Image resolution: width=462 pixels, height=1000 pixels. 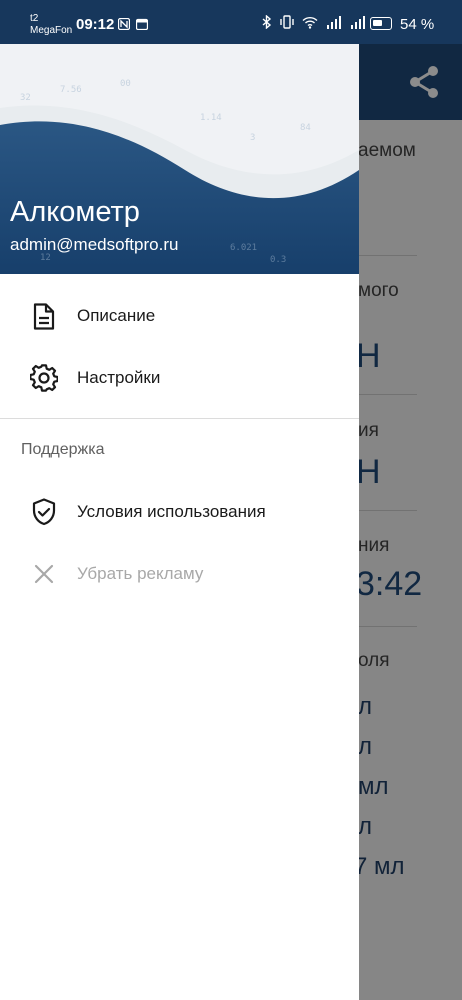 I want to click on close-icon, so click(x=44, y=574).